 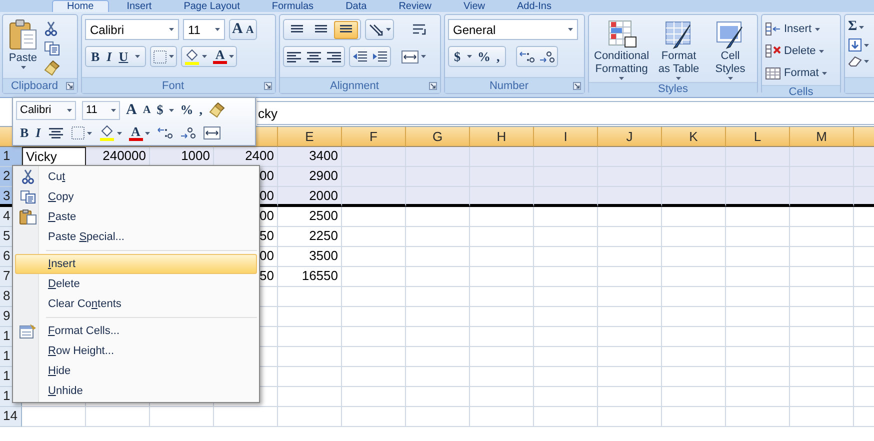 I want to click on column-header: G, so click(x=438, y=137).